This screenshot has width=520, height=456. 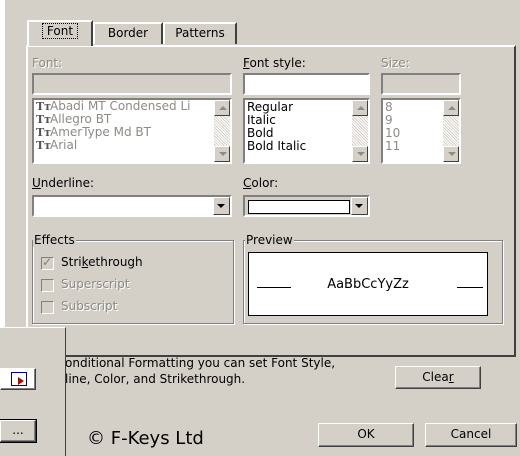 I want to click on strikethrough-text-2: ethrough, so click(x=115, y=262).